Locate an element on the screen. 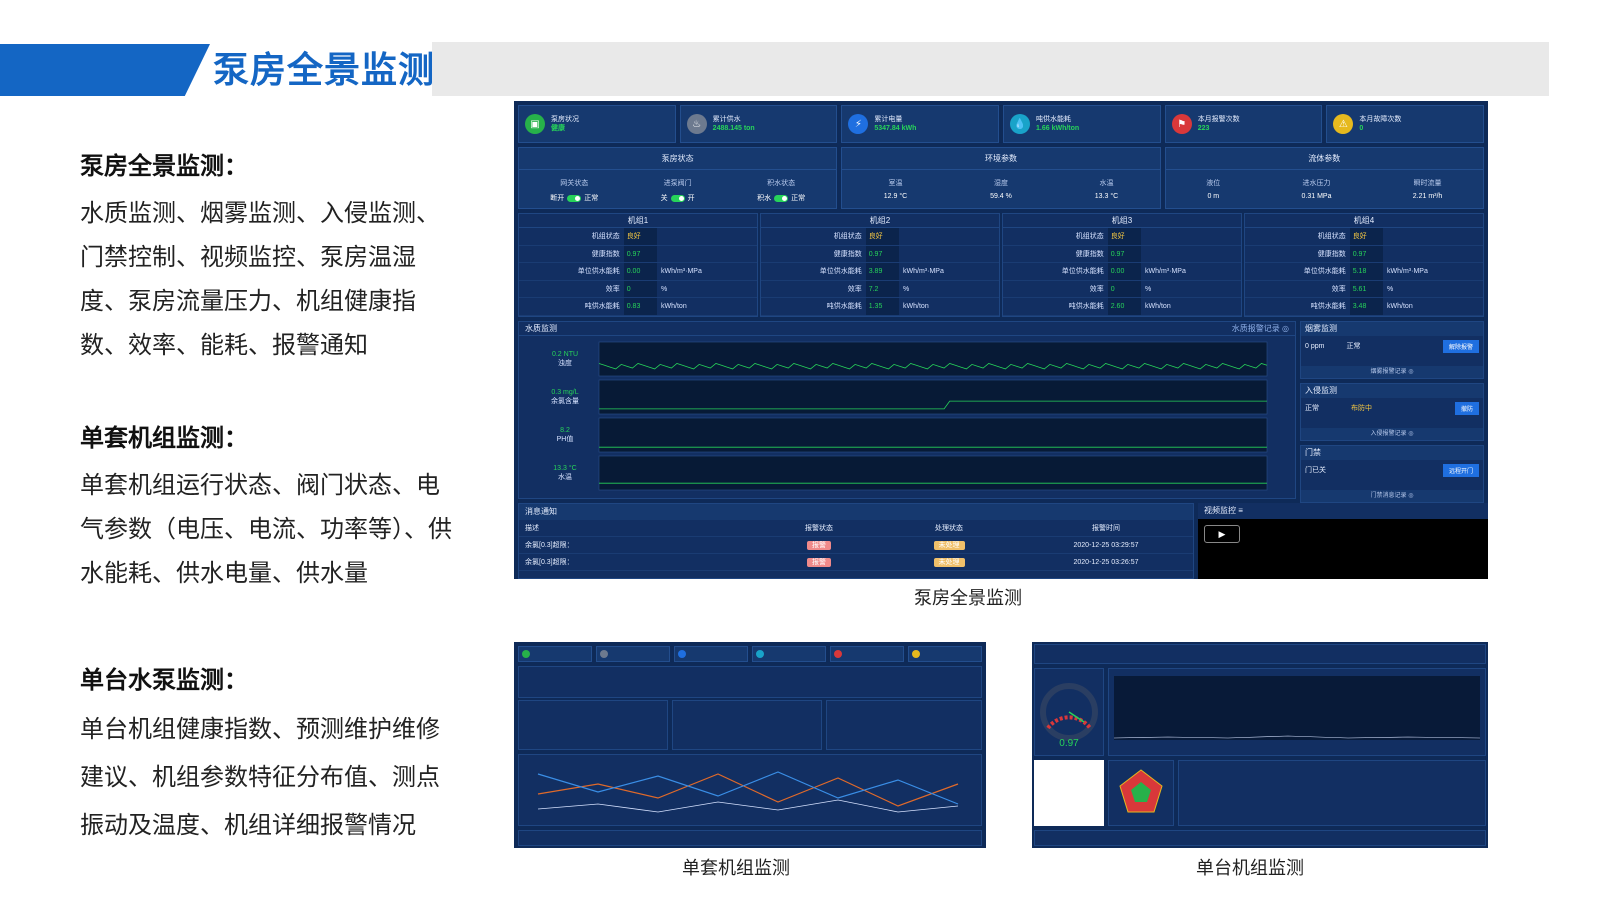 The height and width of the screenshot is (900, 1600). drop-icon: 💧 is located at coordinates (1020, 124).